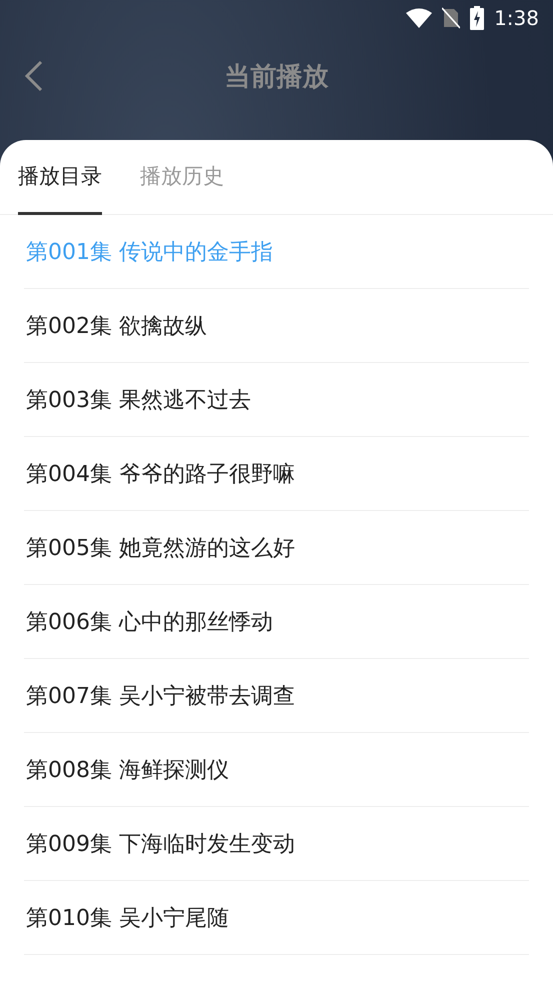 The image size is (553, 983). Describe the element at coordinates (126, 917) in the screenshot. I see `episode-item: 第010集 吴小宁尾随` at that location.